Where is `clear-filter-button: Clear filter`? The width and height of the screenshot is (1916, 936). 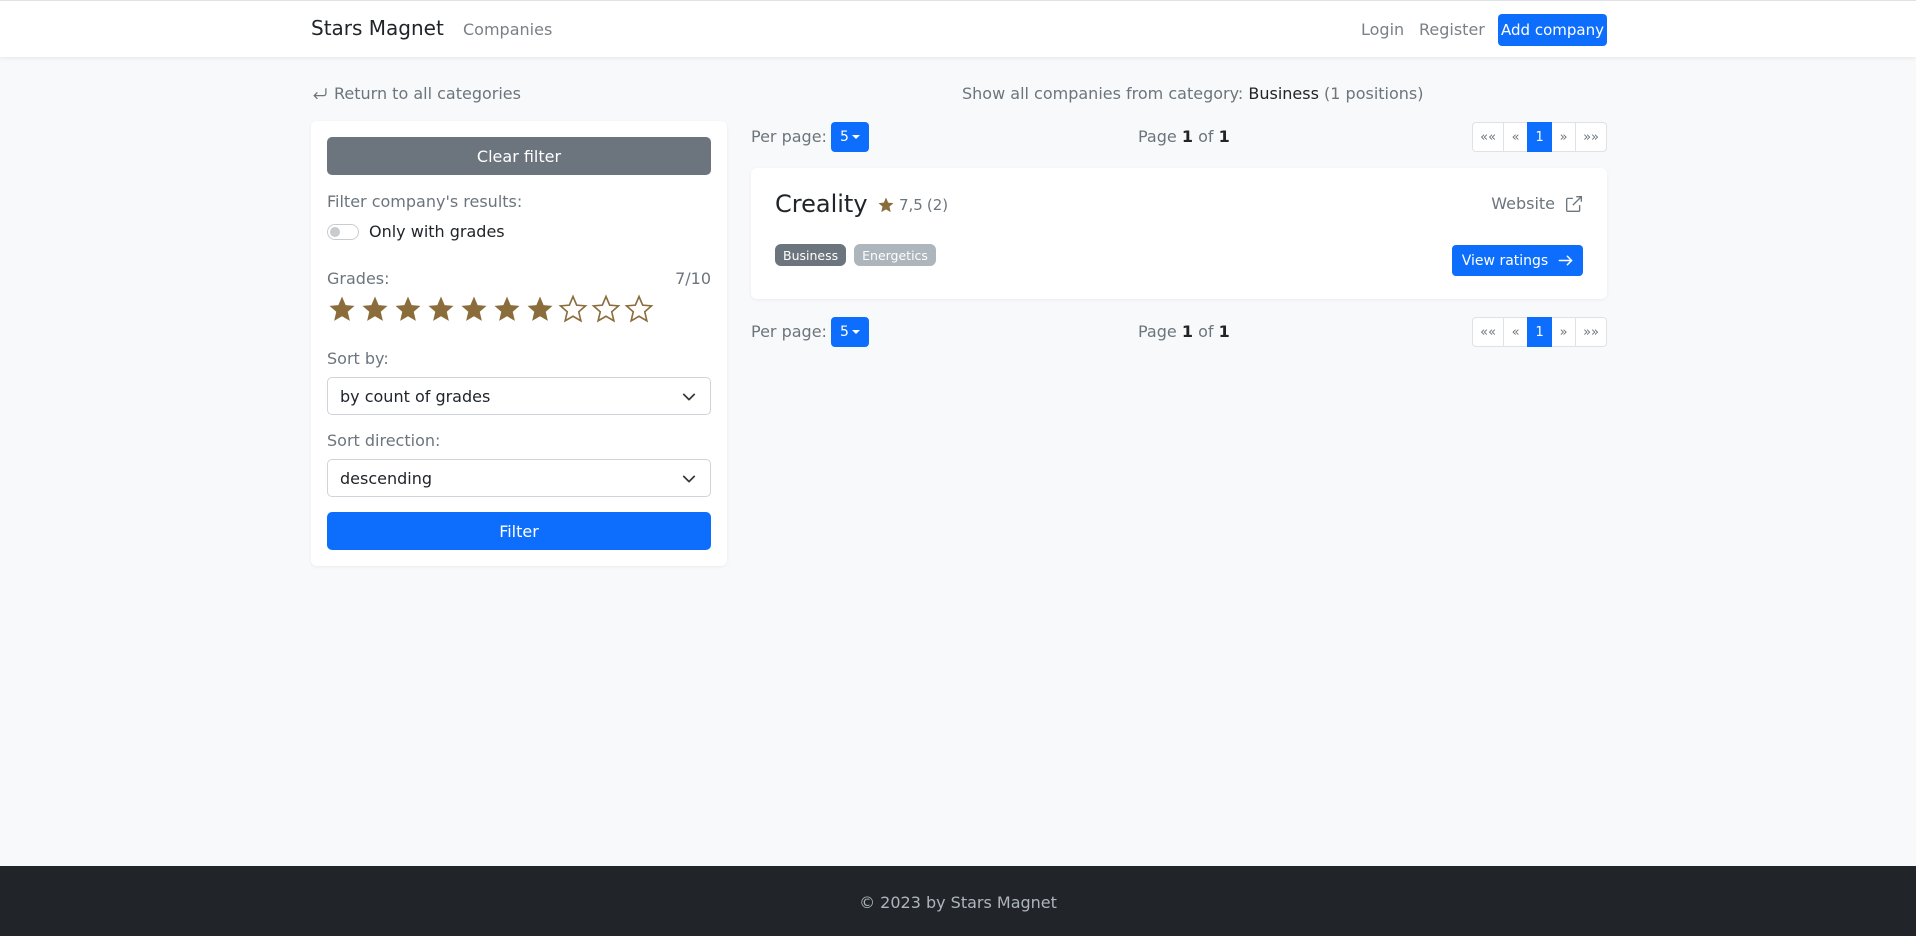 clear-filter-button: Clear filter is located at coordinates (519, 156).